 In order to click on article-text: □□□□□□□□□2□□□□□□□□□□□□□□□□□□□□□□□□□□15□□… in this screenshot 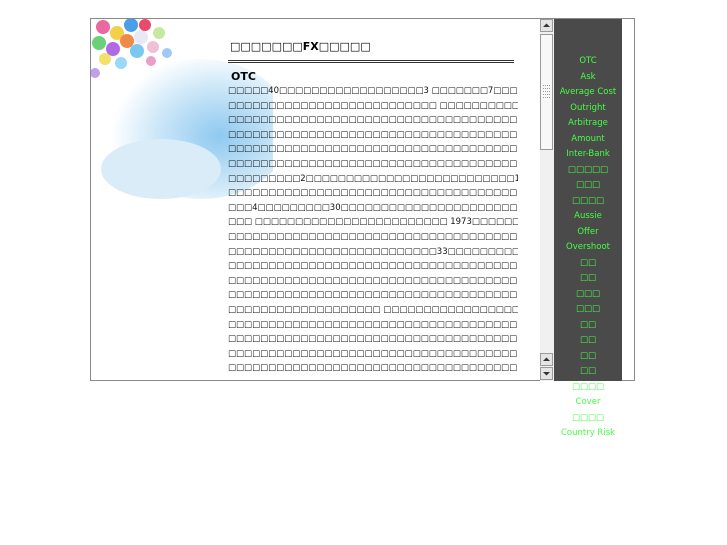, I will do `click(373, 178)`.